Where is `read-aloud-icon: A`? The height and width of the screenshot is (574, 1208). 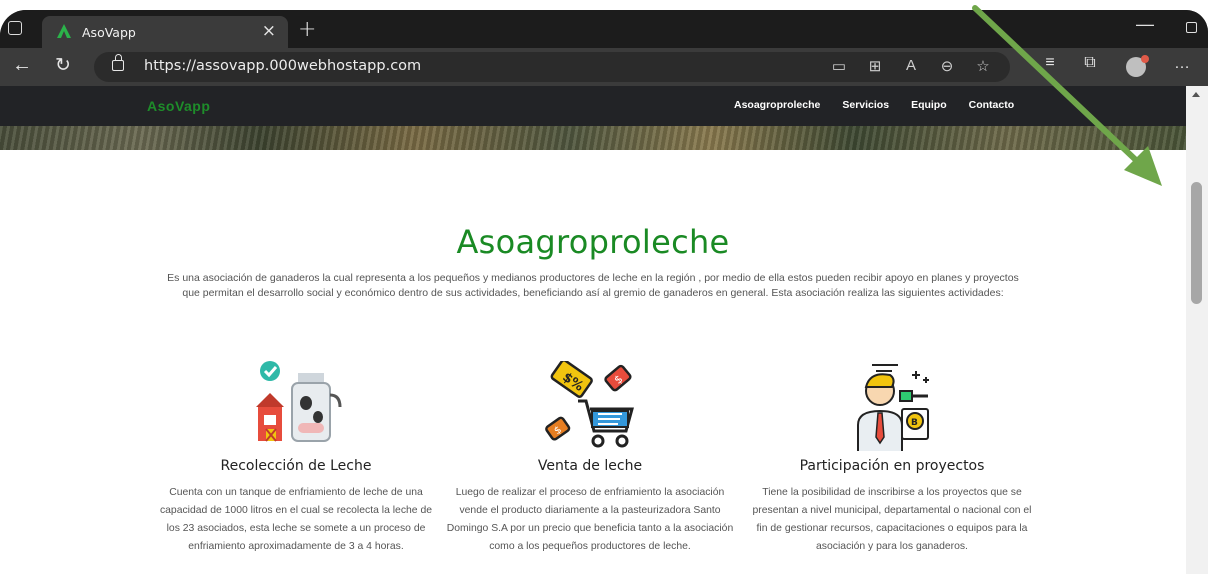
read-aloud-icon: A is located at coordinates (911, 66).